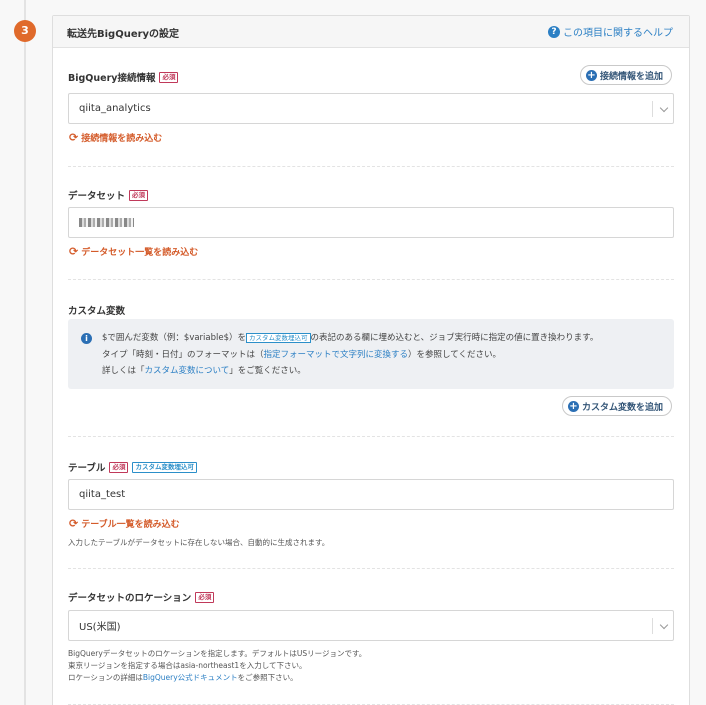 The image size is (706, 705). I want to click on location-note-3: ロケーションの詳細はBigQuery公式ドキュメントをご参照下さい。, so click(183, 677).